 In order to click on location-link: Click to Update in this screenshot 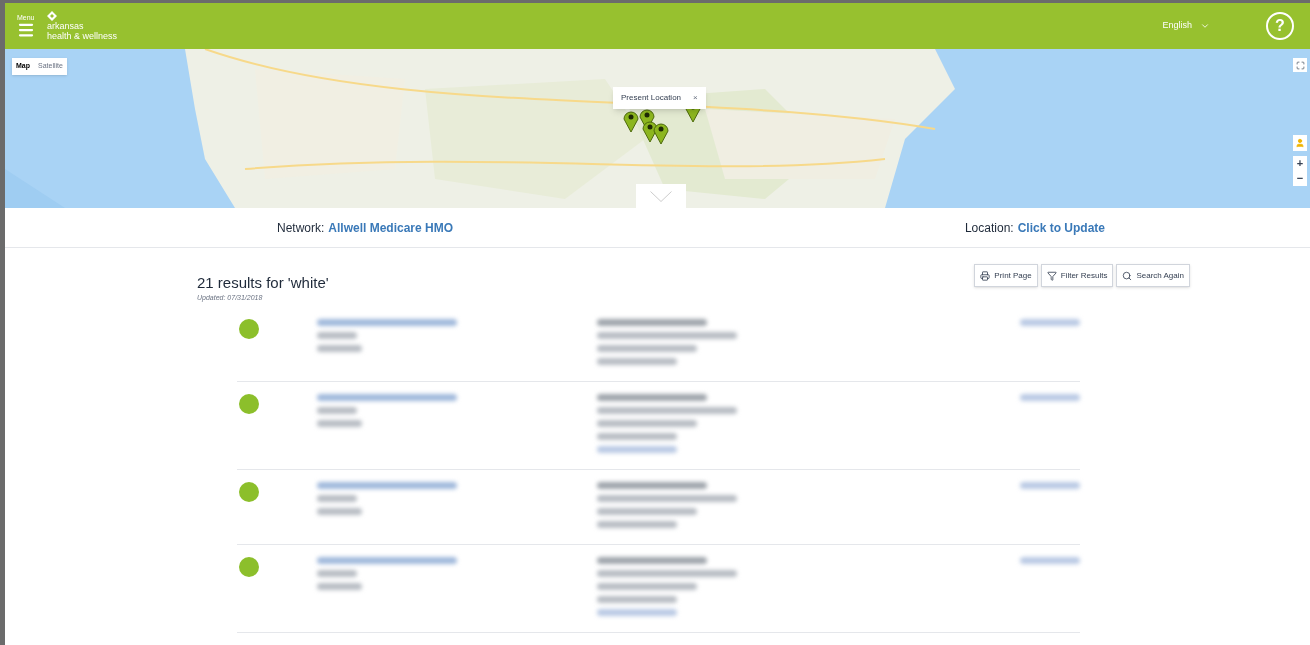, I will do `click(1061, 227)`.